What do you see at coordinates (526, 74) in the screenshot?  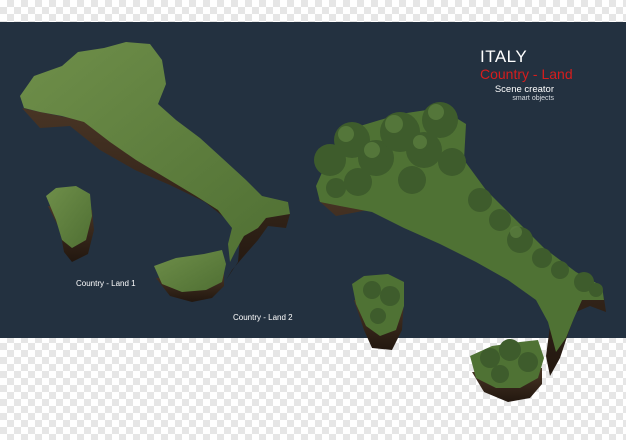 I see `page-subtitle: Country - Land` at bounding box center [526, 74].